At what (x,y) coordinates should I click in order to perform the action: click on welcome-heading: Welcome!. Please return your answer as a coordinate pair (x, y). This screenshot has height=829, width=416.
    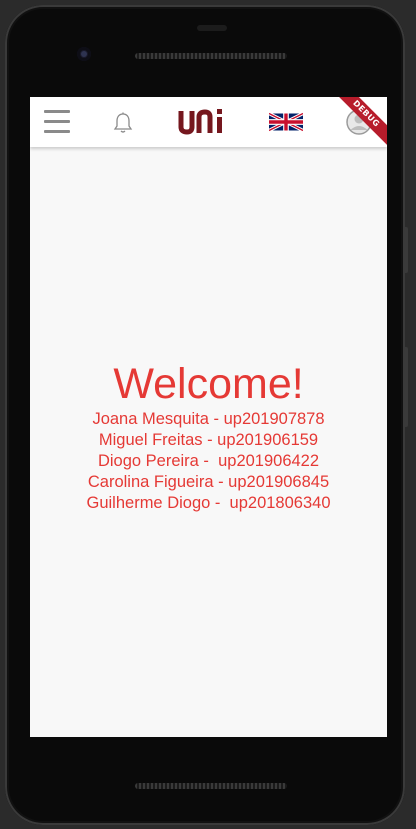
    Looking at the image, I should click on (208, 384).